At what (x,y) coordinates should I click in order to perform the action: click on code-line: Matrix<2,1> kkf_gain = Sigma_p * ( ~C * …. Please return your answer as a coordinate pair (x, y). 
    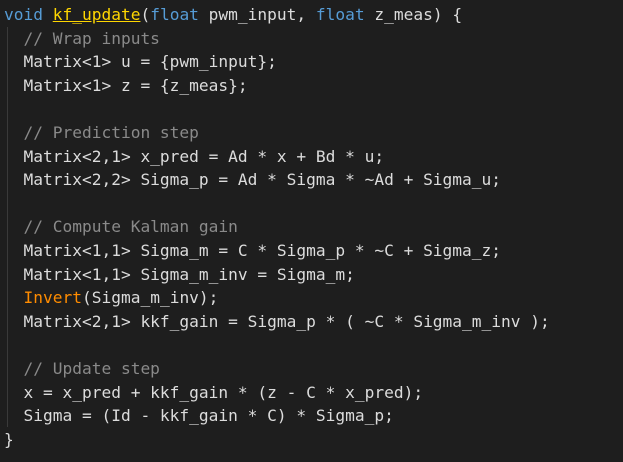
    Looking at the image, I should click on (277, 322).